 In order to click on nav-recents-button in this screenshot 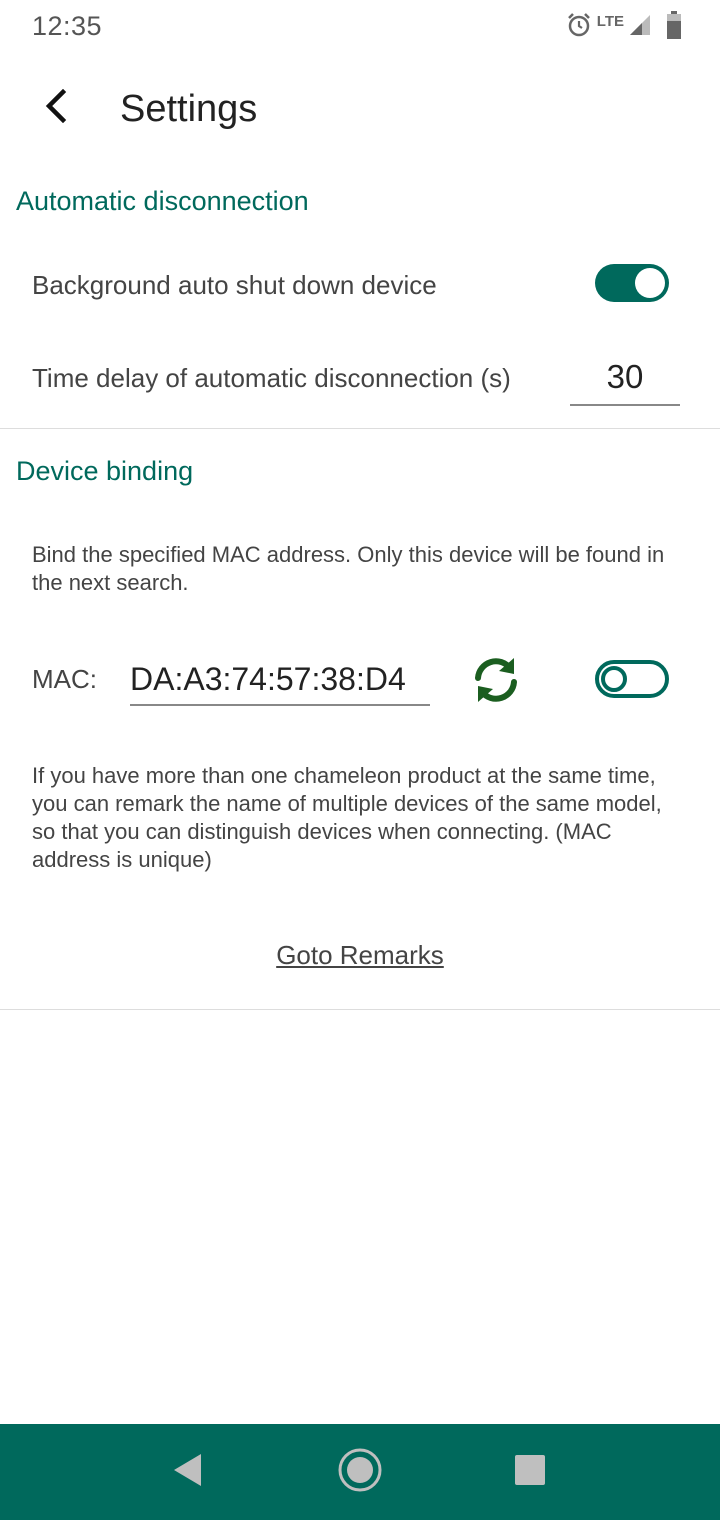, I will do `click(530, 1472)`.